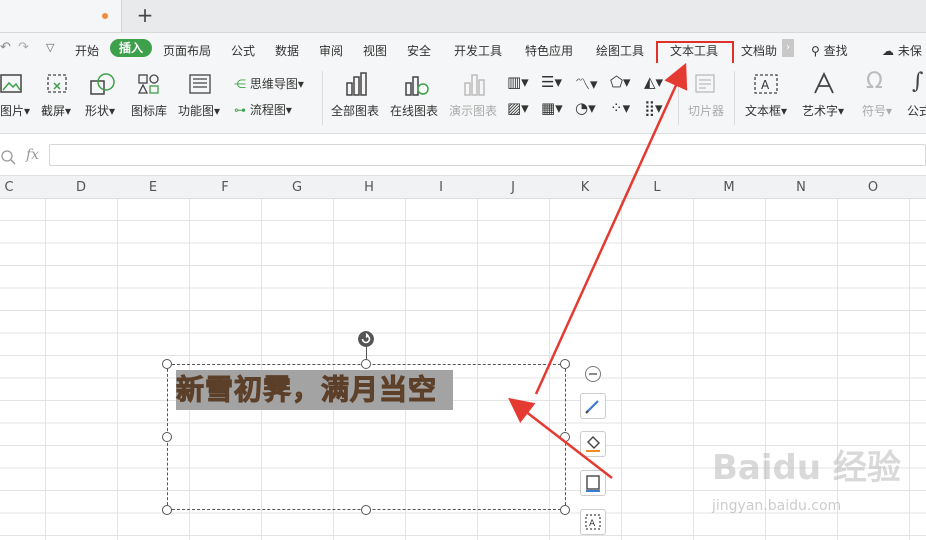 Image resolution: width=926 pixels, height=540 pixels. Describe the element at coordinates (240, 110) in the screenshot. I see `flowchart-icon: ⊶` at that location.